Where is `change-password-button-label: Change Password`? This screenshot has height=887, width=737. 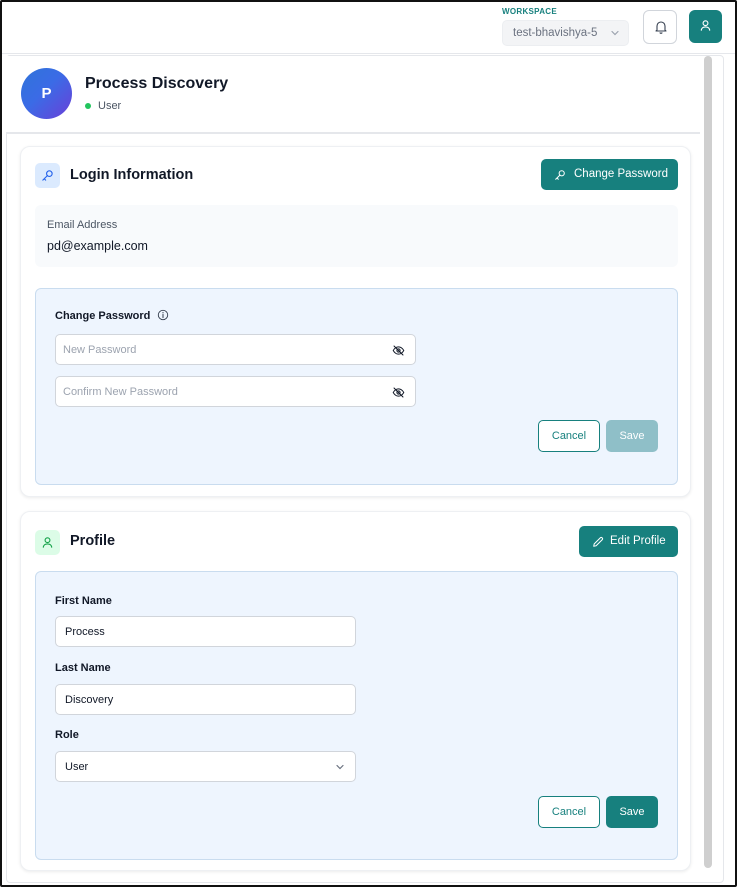
change-password-button-label: Change Password is located at coordinates (621, 174).